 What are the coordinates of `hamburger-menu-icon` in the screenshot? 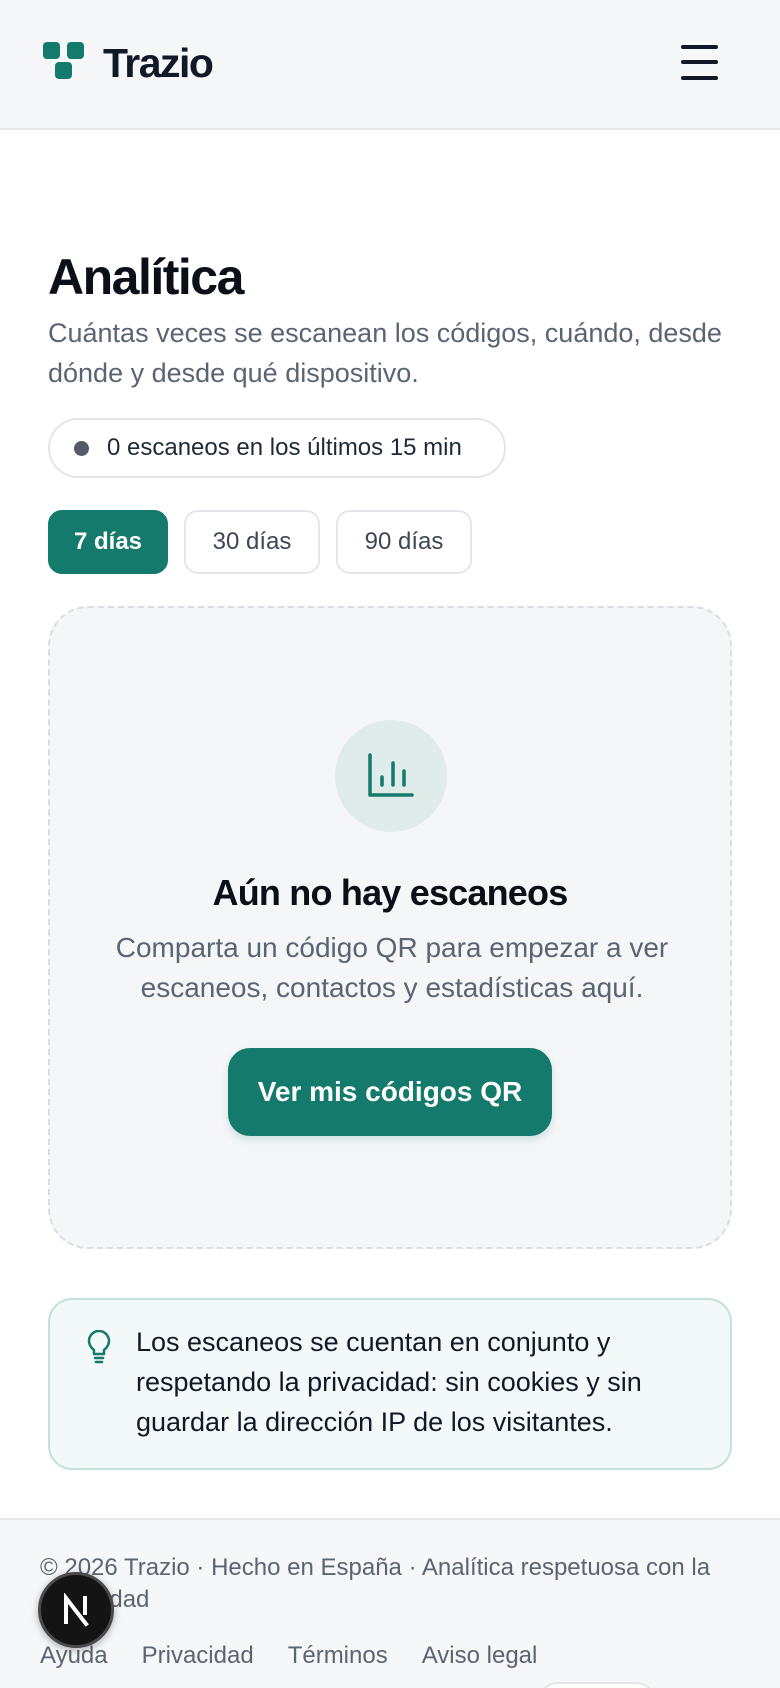 It's located at (700, 63).